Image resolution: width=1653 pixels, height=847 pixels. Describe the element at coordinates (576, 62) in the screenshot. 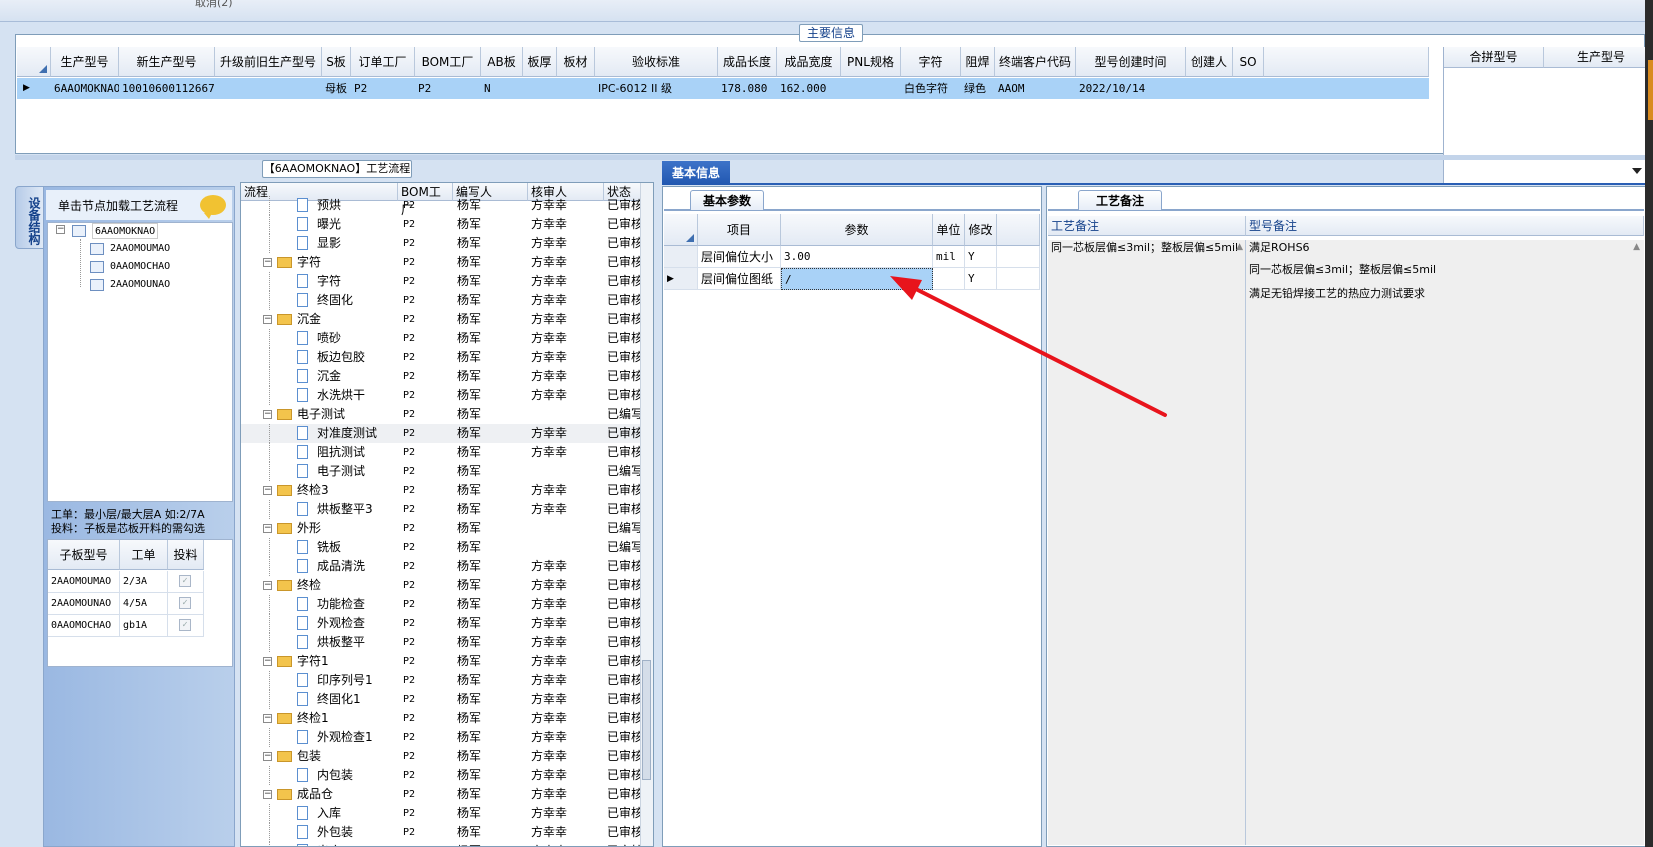

I see `main-col-header: 板材` at that location.